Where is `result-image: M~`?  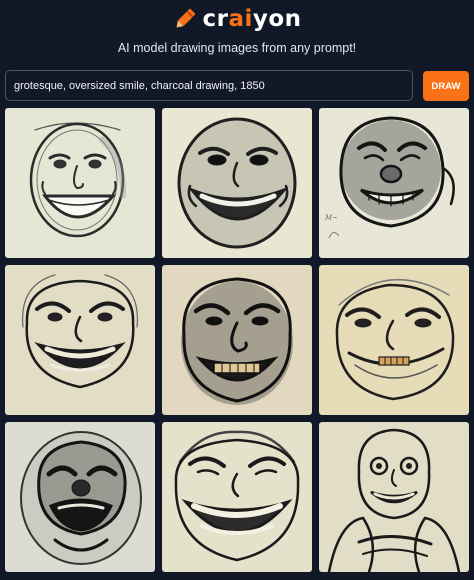
result-image: M~ is located at coordinates (394, 183).